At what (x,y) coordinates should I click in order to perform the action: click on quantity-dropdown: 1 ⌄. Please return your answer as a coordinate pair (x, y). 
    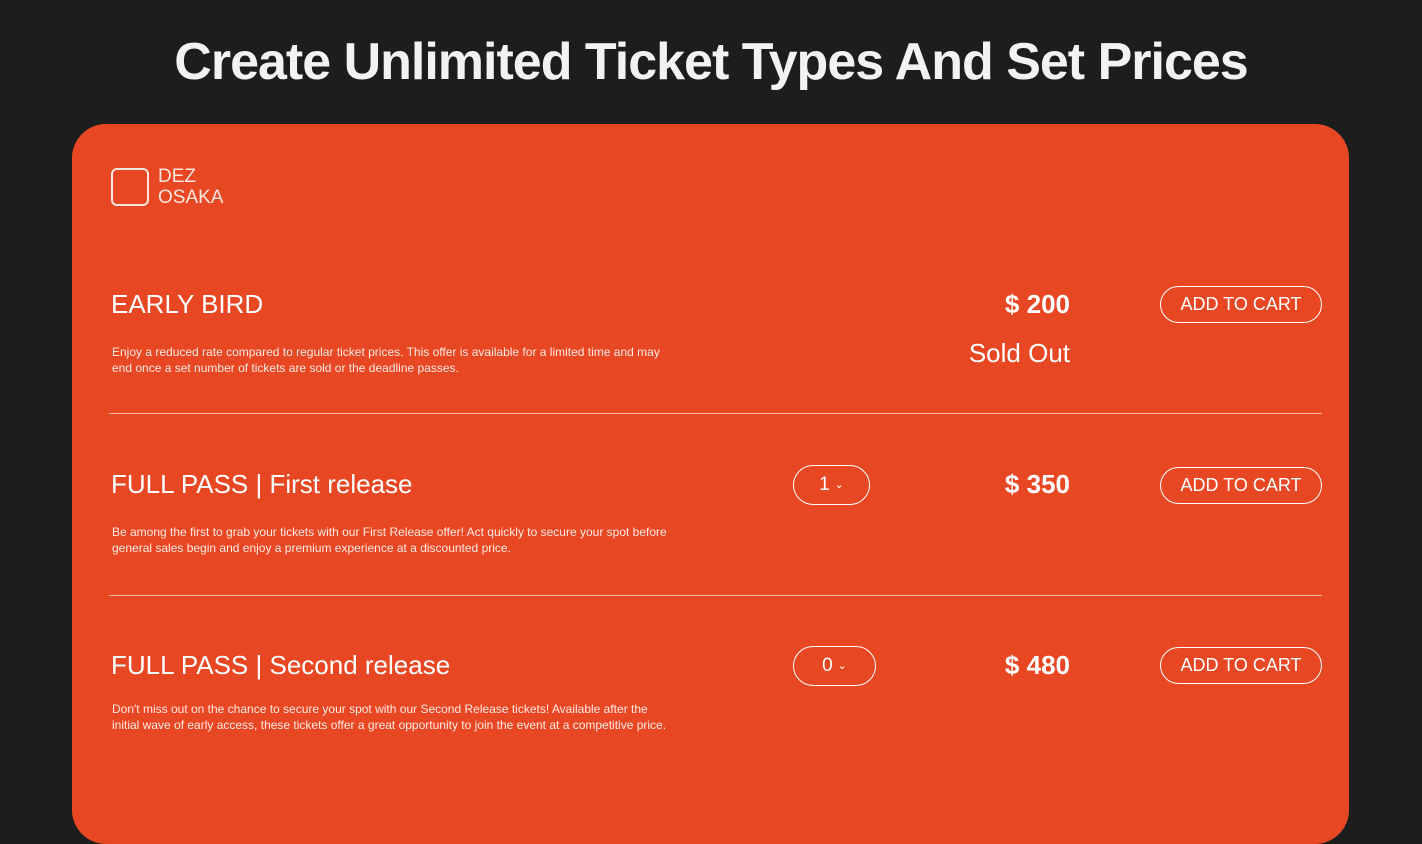
    Looking at the image, I should click on (831, 485).